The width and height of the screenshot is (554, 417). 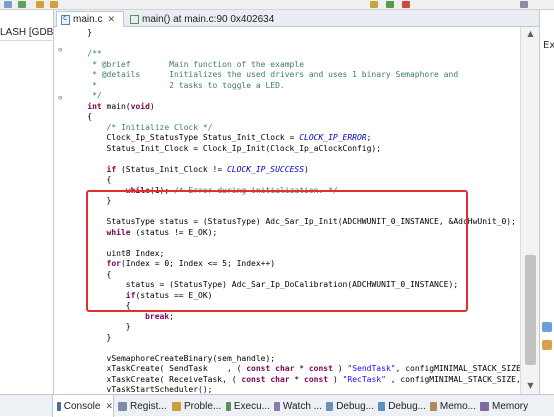 What do you see at coordinates (530, 310) in the screenshot?
I see `scrollbar-thumb` at bounding box center [530, 310].